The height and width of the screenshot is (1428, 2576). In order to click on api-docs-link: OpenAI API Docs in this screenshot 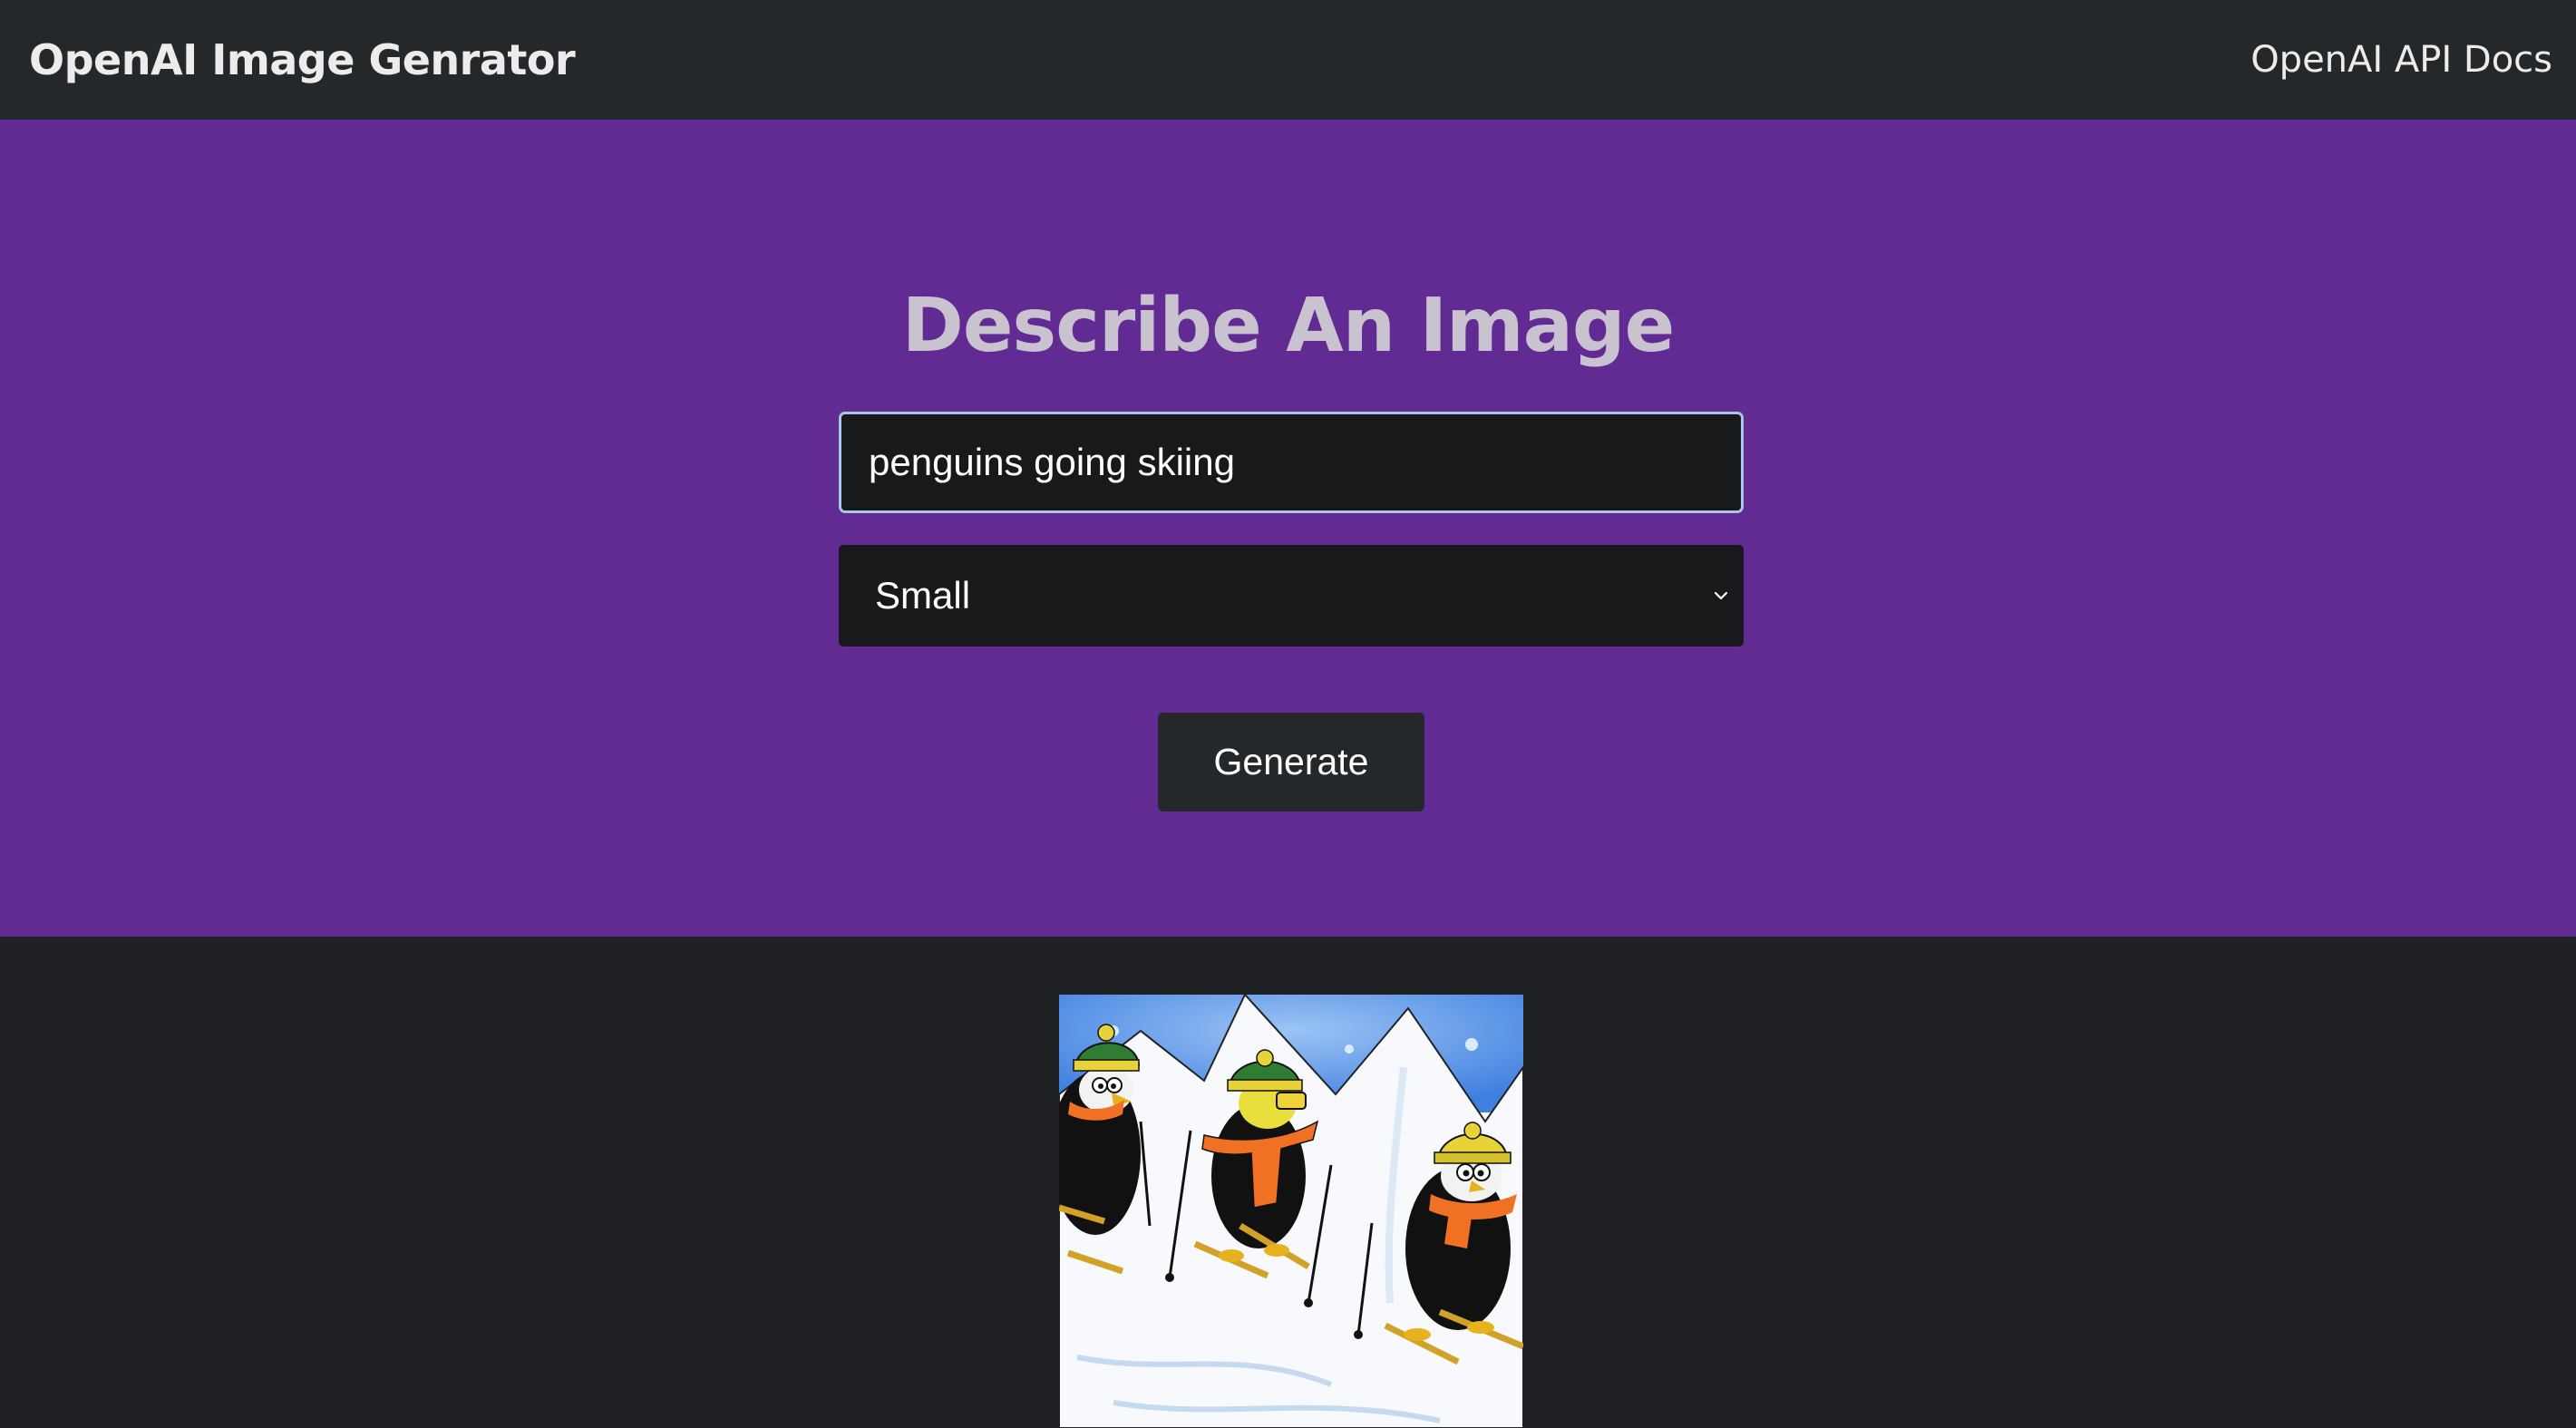, I will do `click(2401, 60)`.